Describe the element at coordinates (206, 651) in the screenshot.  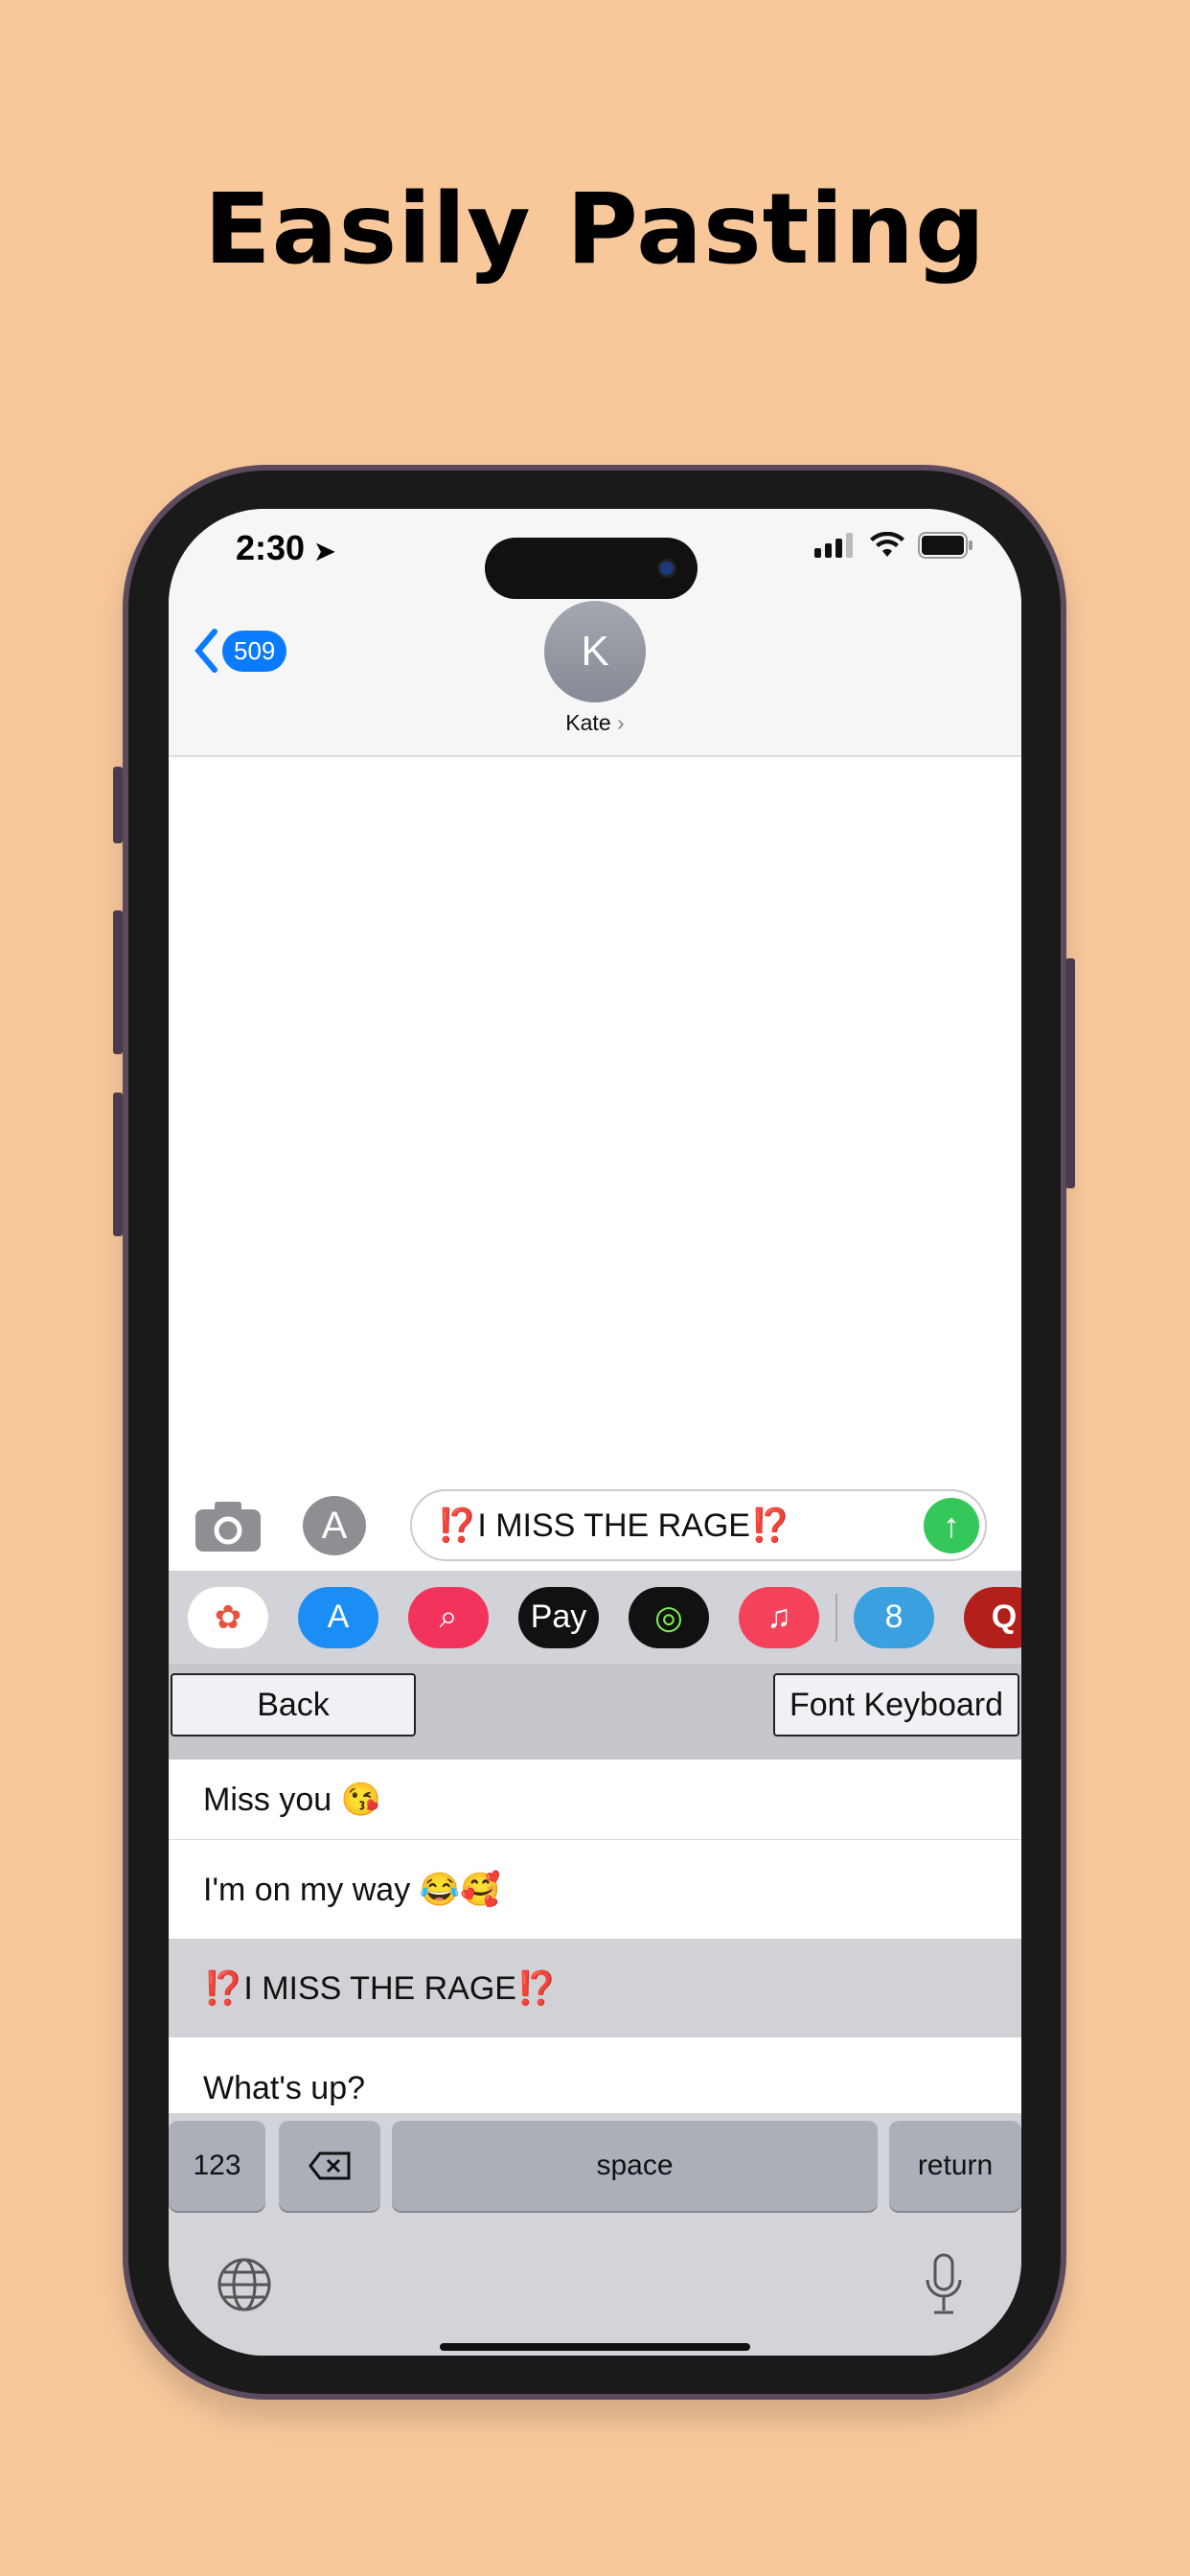
I see `chevron-left-icon` at that location.